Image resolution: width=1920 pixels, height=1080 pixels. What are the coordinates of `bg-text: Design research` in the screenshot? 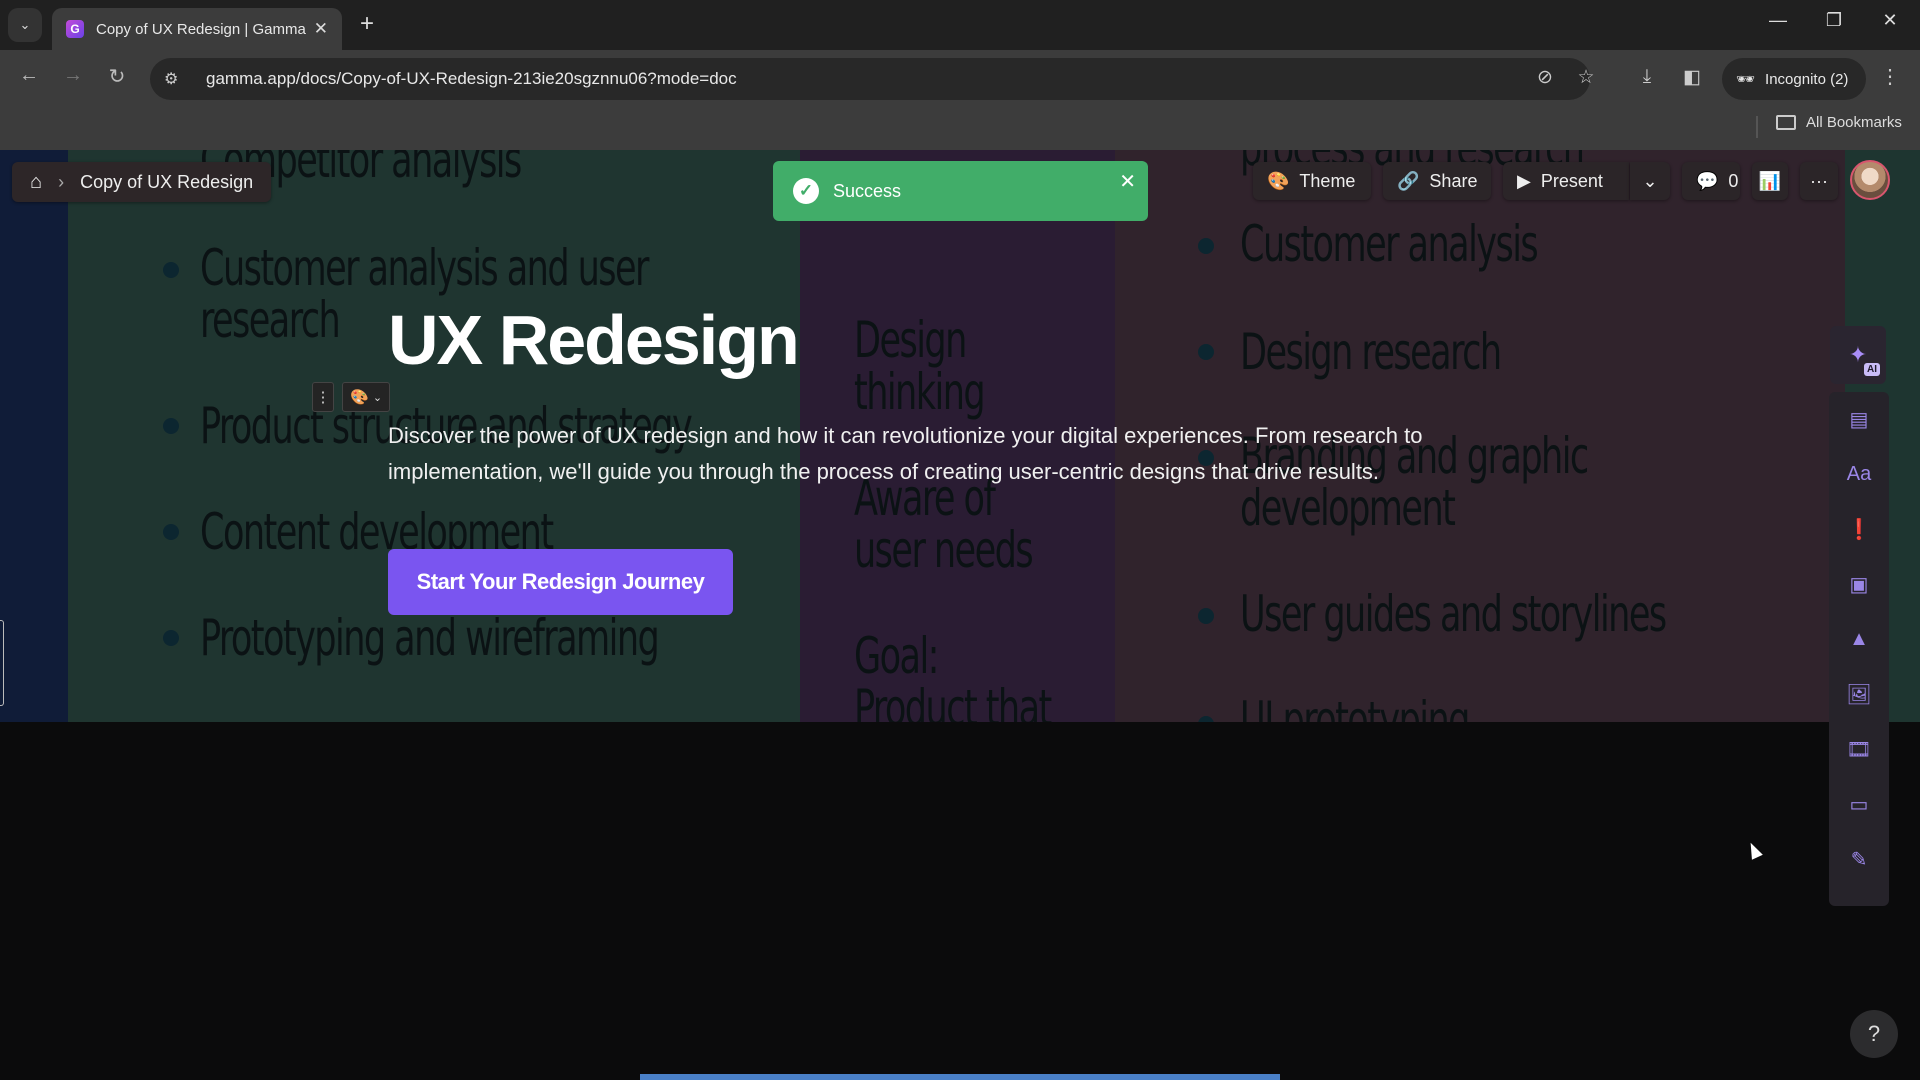 It's located at (1371, 352).